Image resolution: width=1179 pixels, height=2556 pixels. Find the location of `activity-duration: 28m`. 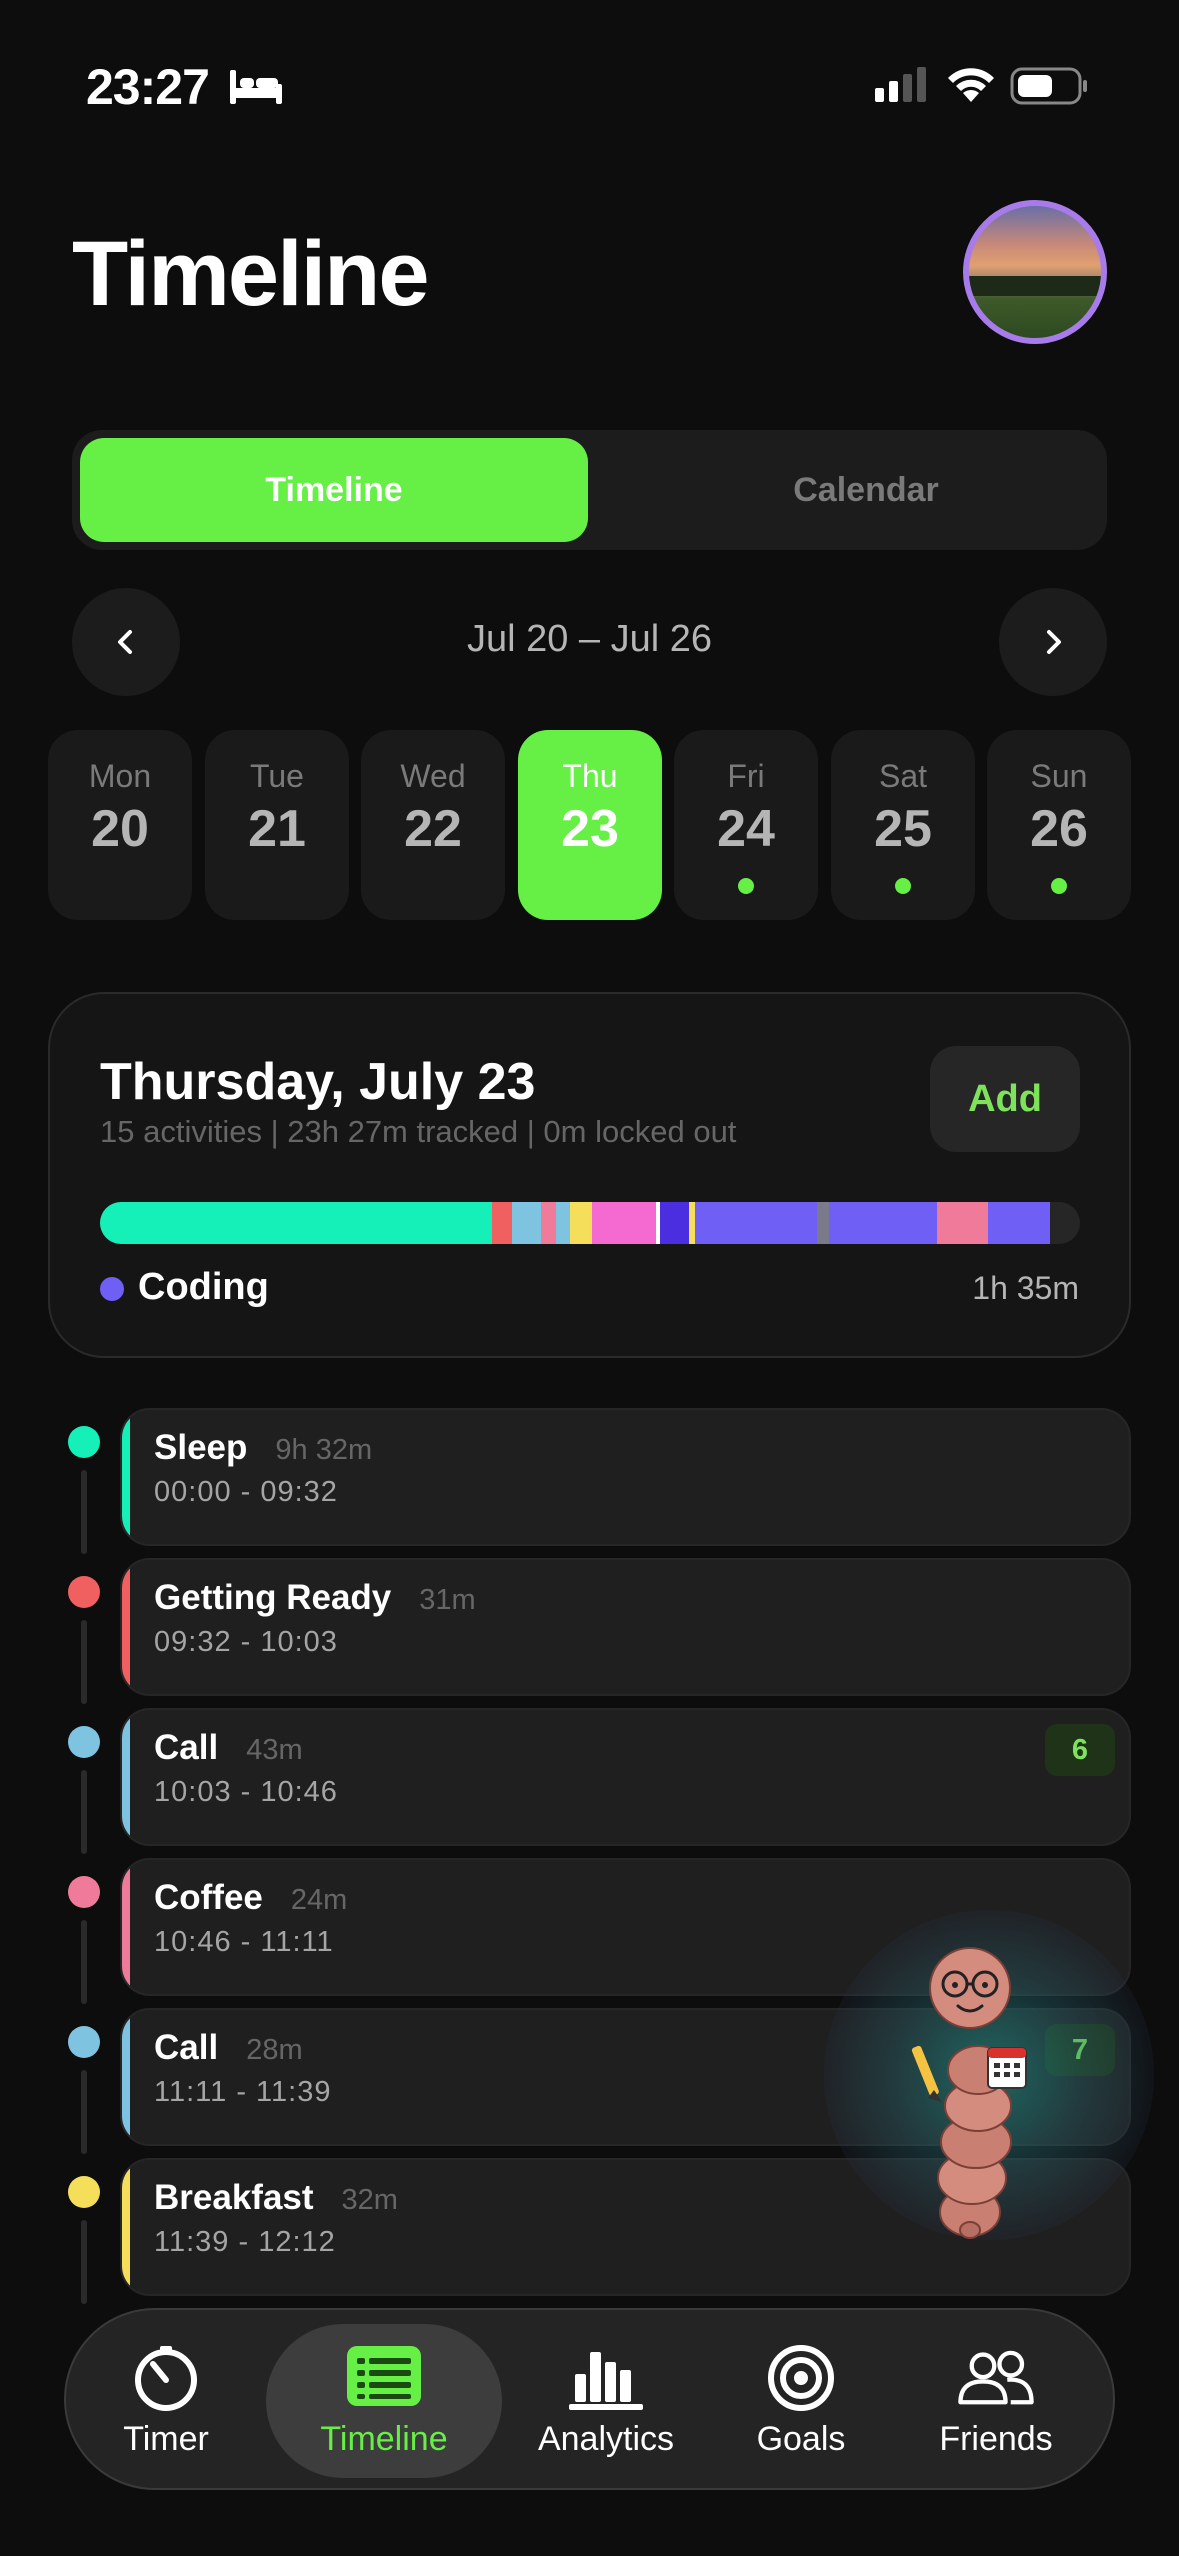

activity-duration: 28m is located at coordinates (274, 2050).